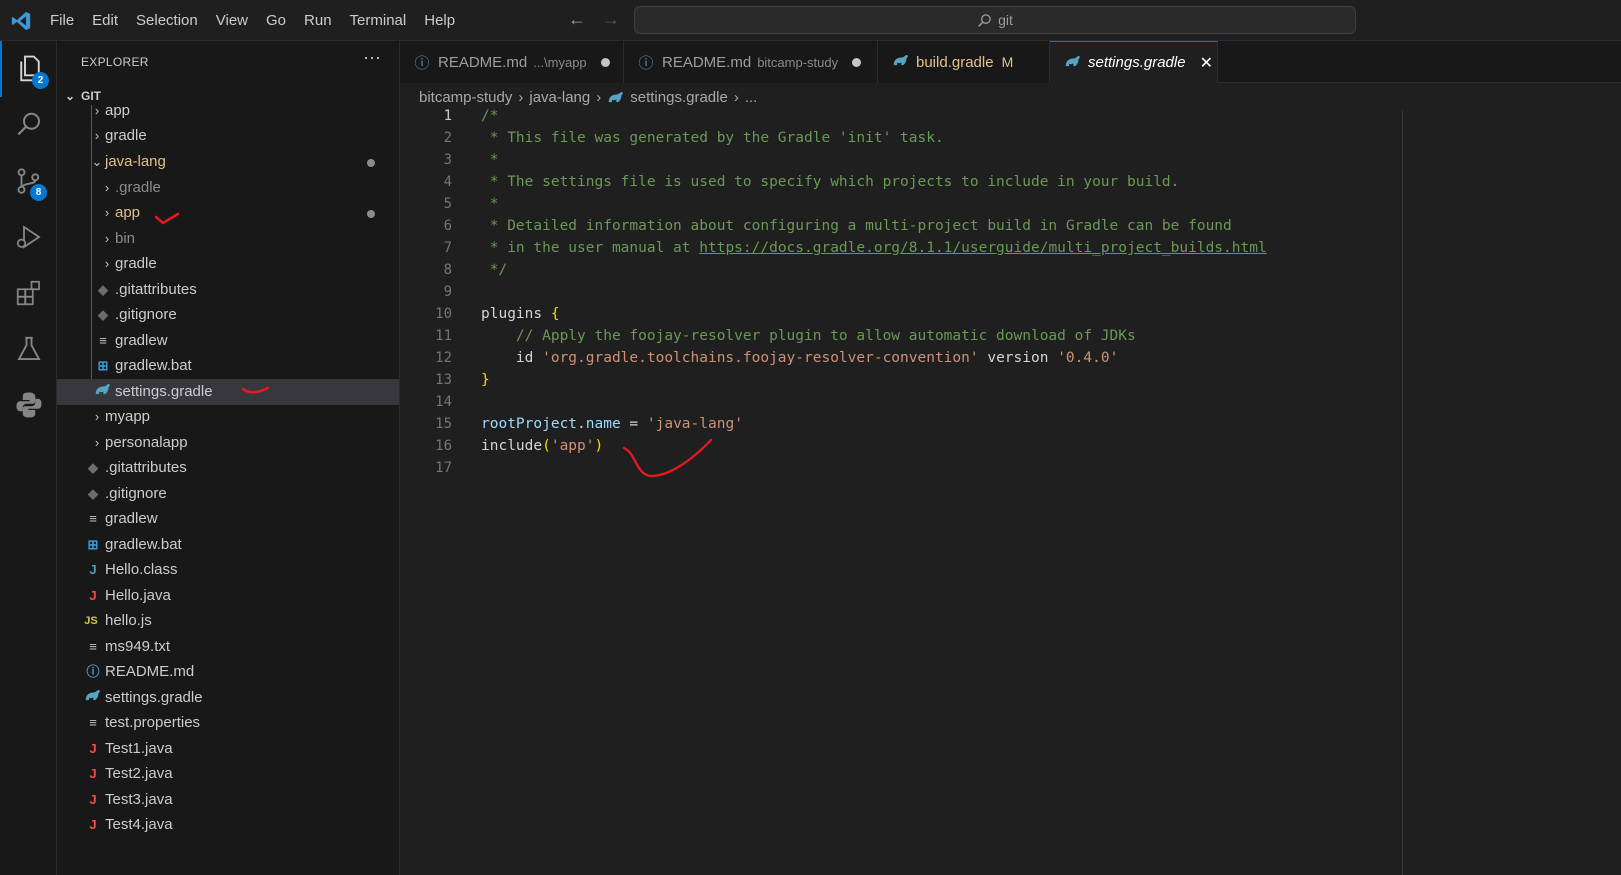  I want to click on tree-file-test4-java: J Test4.java, so click(228, 825).